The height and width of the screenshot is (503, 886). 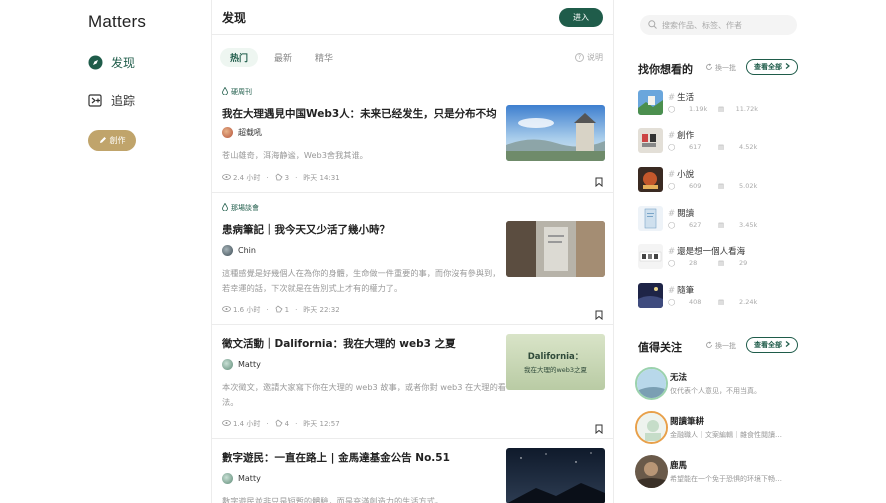 I want to click on nav-discover: 发现, so click(x=111, y=62).